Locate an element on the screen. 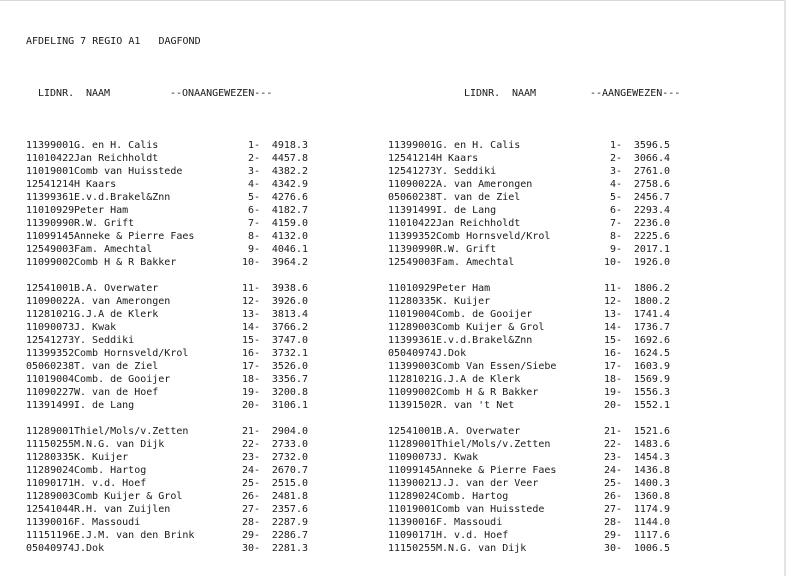 This screenshot has height=576, width=786. right-lidnr: 11399003 is located at coordinates (412, 366).